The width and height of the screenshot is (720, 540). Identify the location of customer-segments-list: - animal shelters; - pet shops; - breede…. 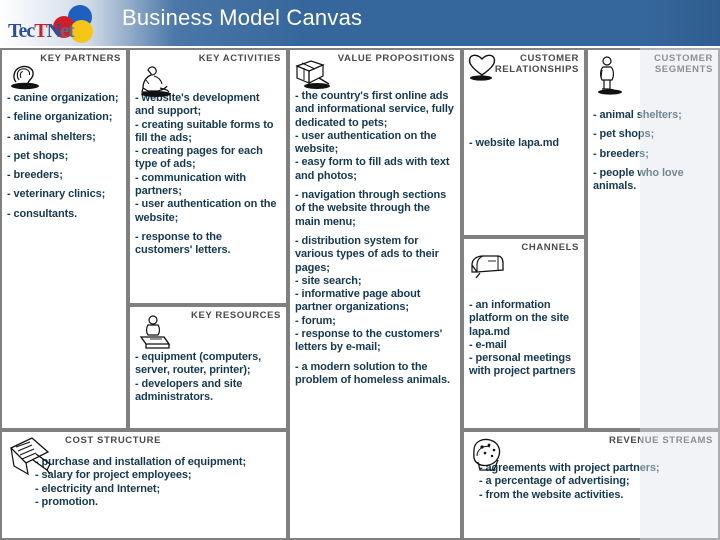
(653, 151).